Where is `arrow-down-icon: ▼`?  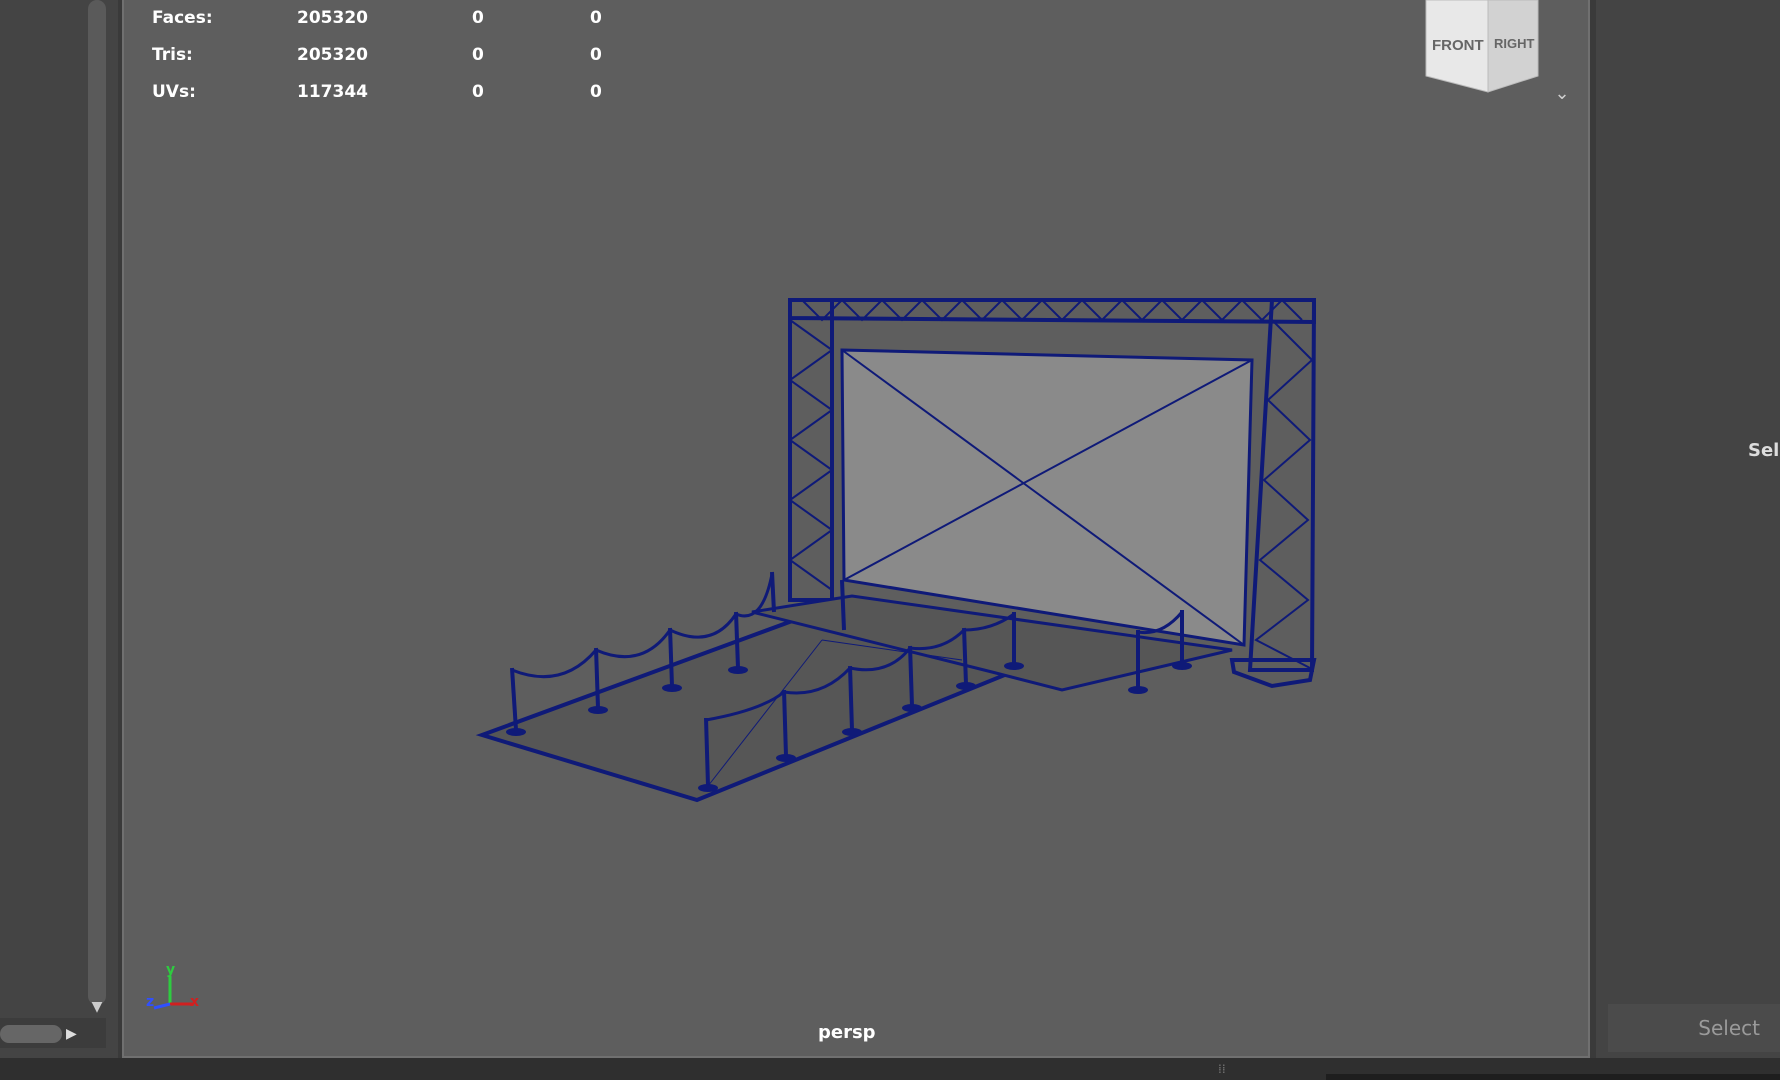 arrow-down-icon: ▼ is located at coordinates (97, 1007).